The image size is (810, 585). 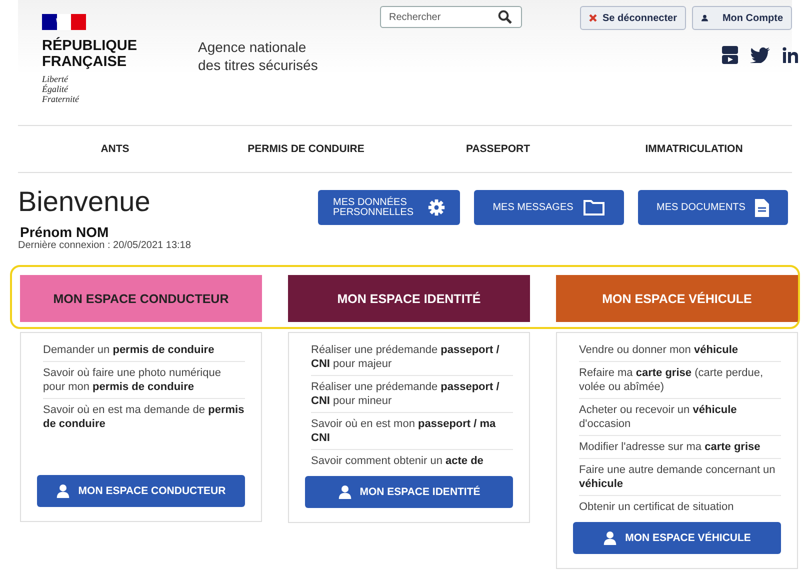 What do you see at coordinates (436, 207) in the screenshot?
I see `gear-icon` at bounding box center [436, 207].